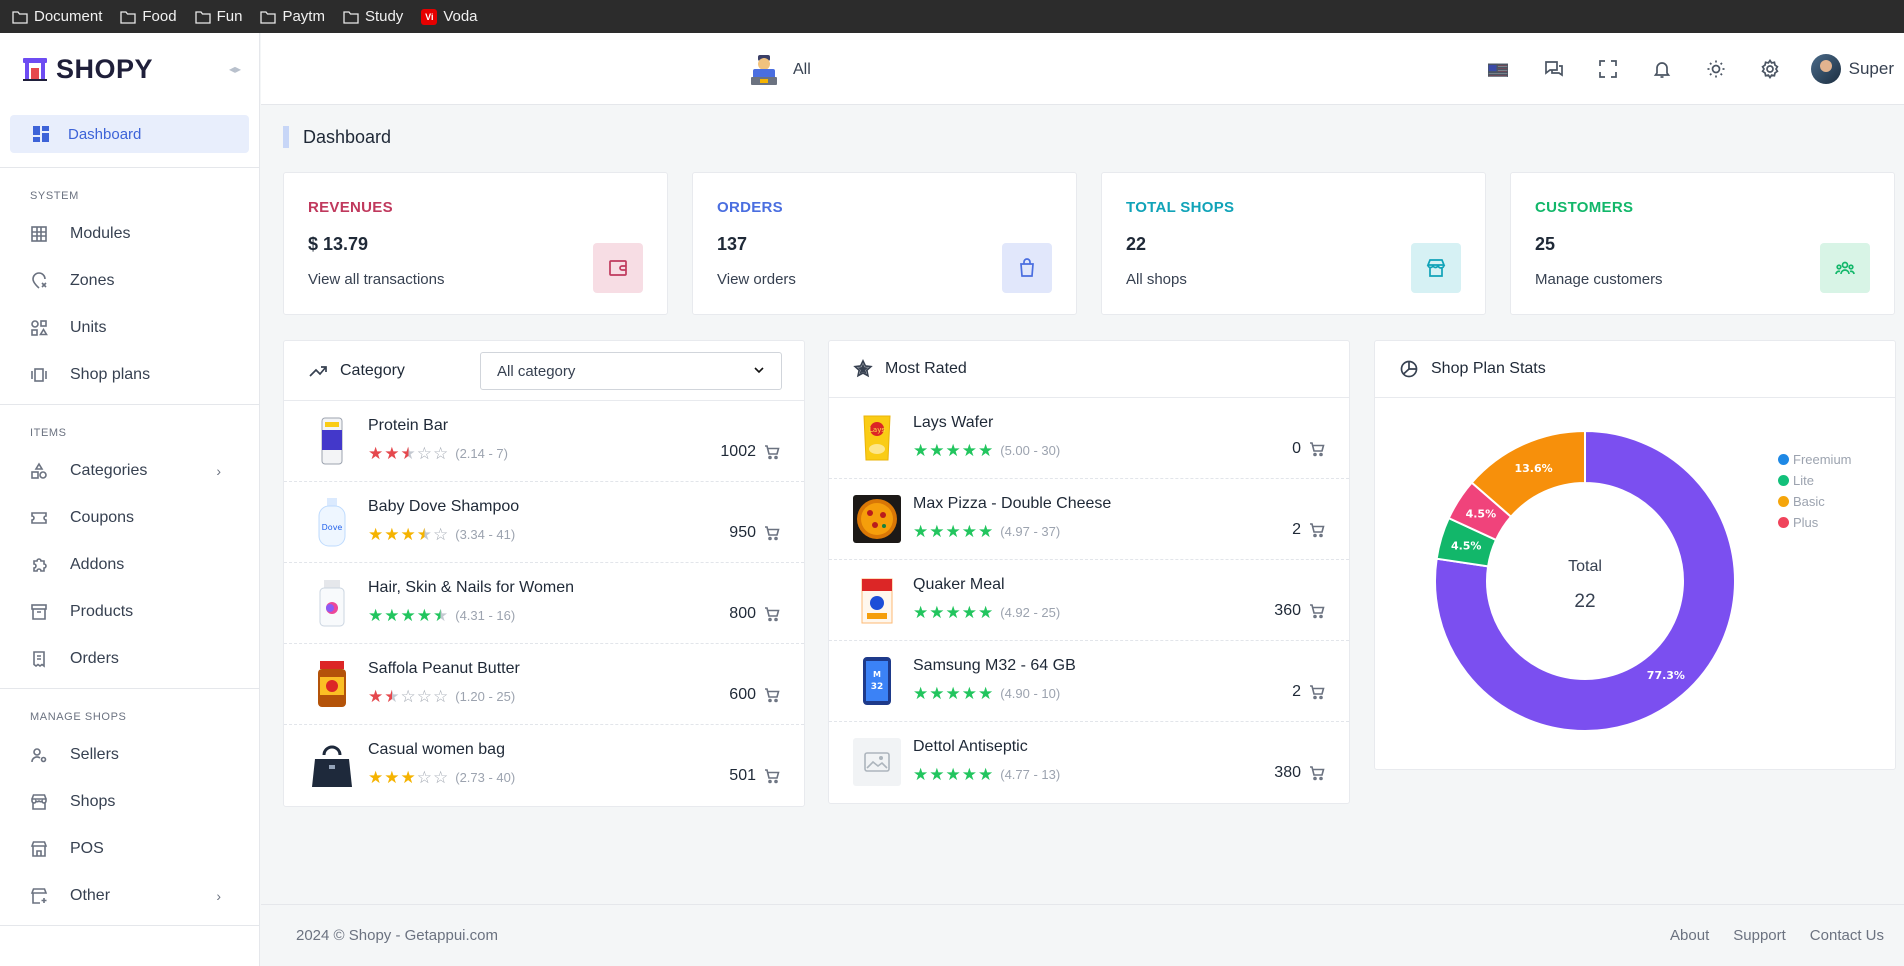 The image size is (1904, 966). What do you see at coordinates (772, 452) in the screenshot?
I see `cart-icon` at bounding box center [772, 452].